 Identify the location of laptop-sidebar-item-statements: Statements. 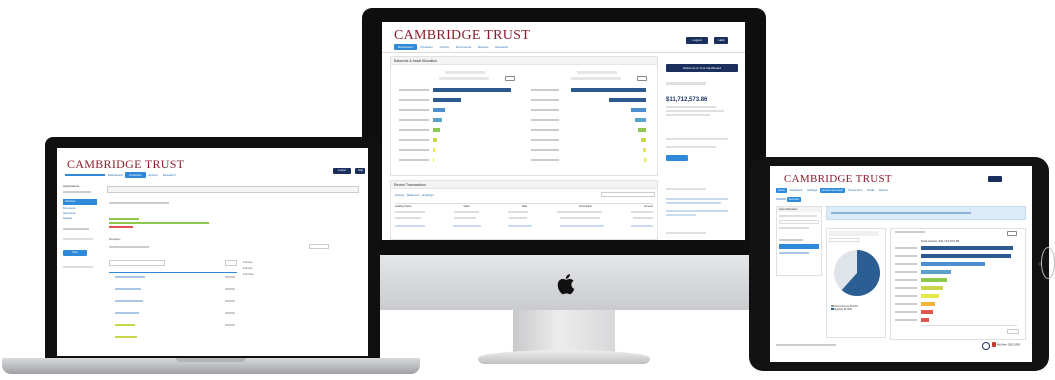
(82, 213).